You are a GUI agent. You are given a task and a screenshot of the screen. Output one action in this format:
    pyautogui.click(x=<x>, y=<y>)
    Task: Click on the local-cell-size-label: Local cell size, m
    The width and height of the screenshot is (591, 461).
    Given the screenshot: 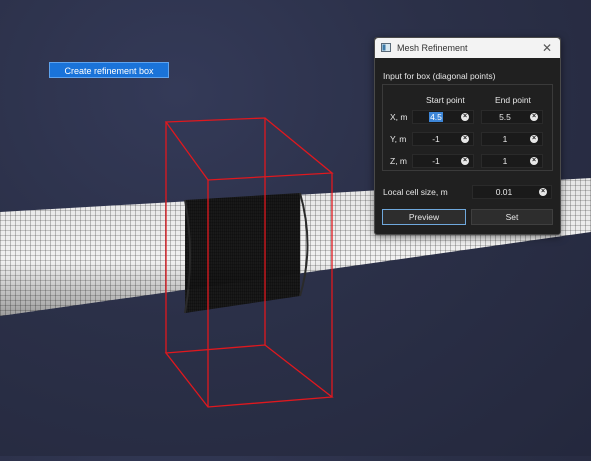 What is the action you would take?
    pyautogui.click(x=415, y=192)
    